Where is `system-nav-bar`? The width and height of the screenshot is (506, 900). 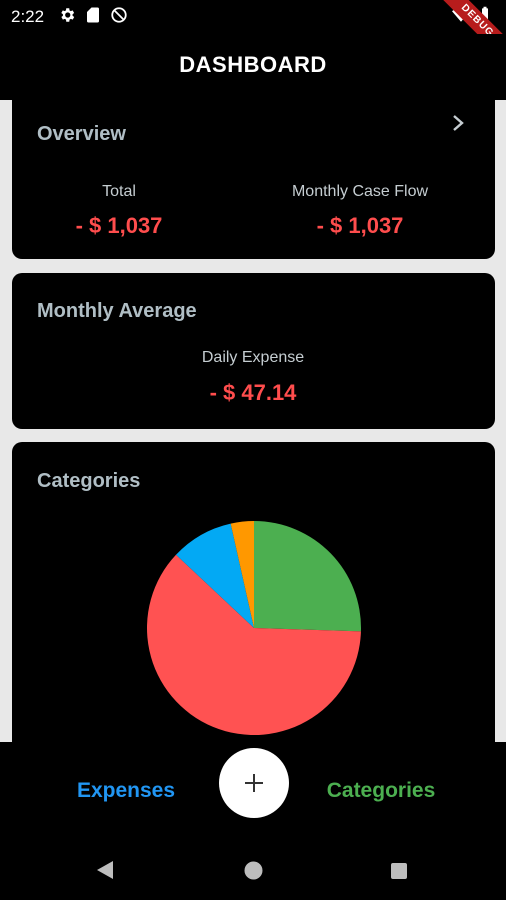
system-nav-bar is located at coordinates (253, 870).